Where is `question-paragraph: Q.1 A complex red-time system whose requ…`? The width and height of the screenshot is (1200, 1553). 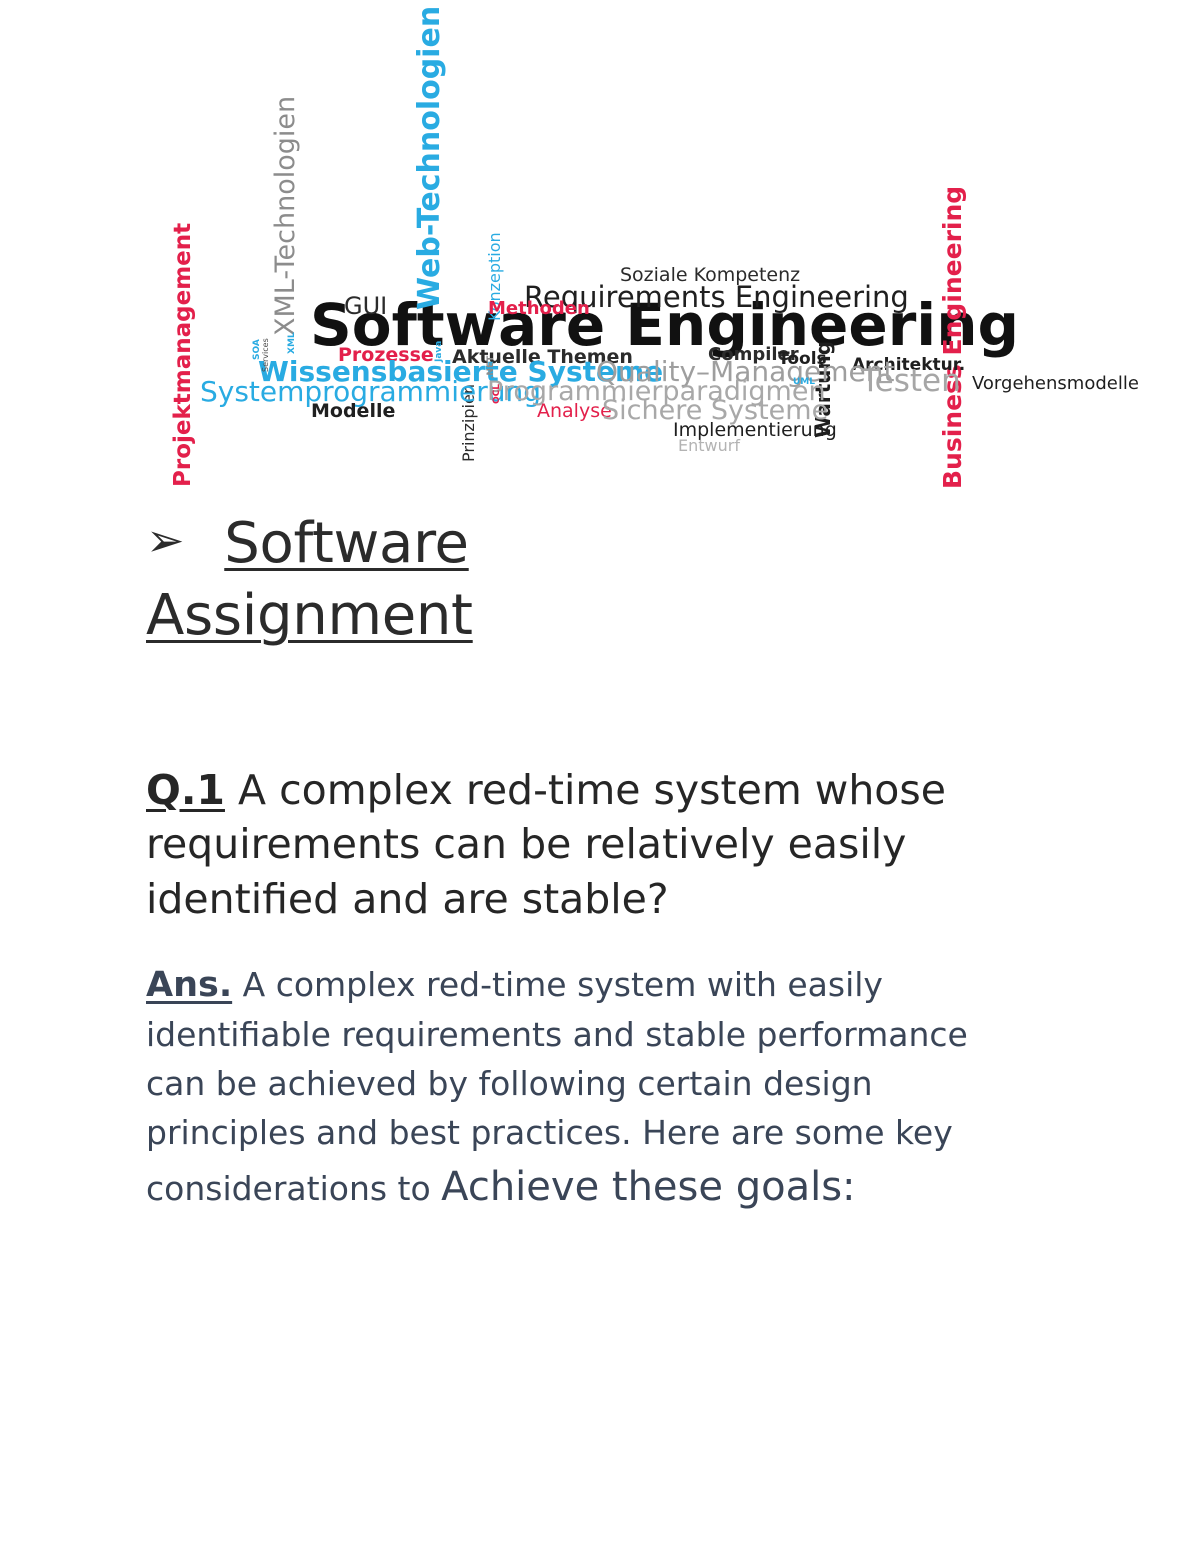
question-paragraph: Q.1 A complex red-time system whose requ… is located at coordinates (588, 844).